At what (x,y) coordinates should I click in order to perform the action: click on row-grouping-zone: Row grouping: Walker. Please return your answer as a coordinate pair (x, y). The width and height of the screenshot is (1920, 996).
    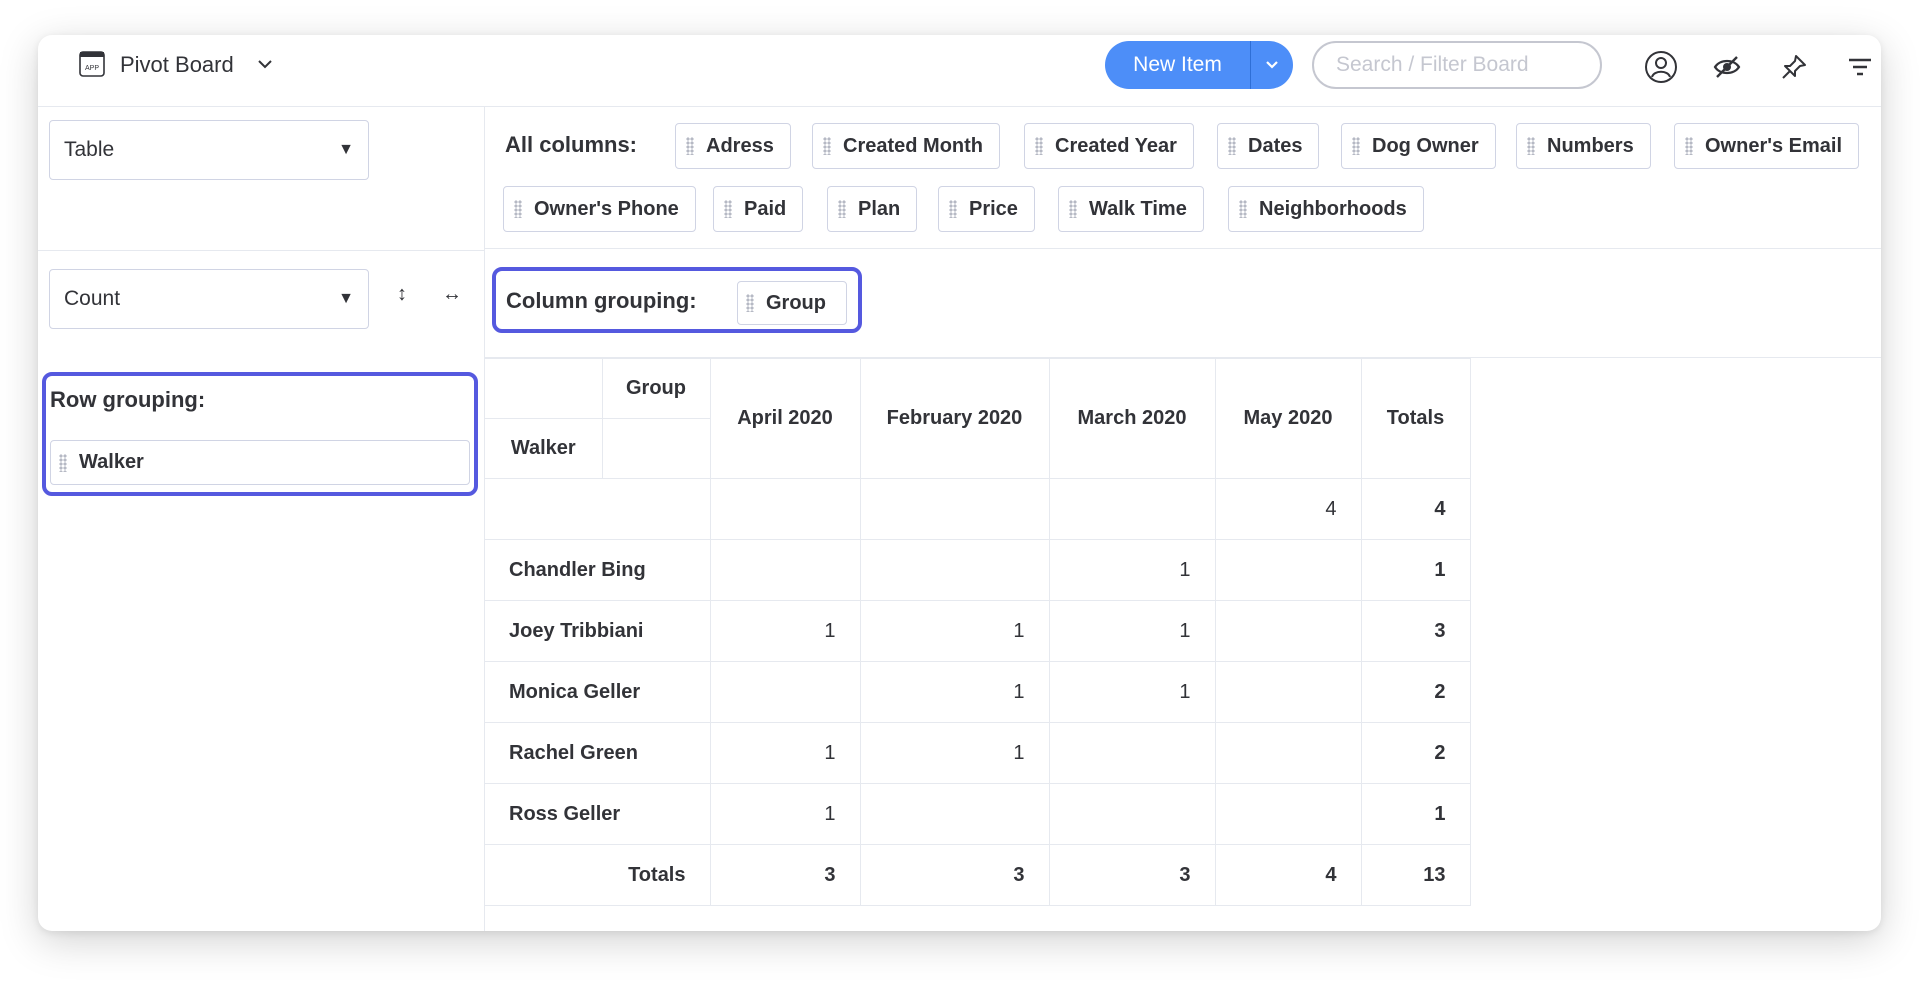
    Looking at the image, I should click on (260, 434).